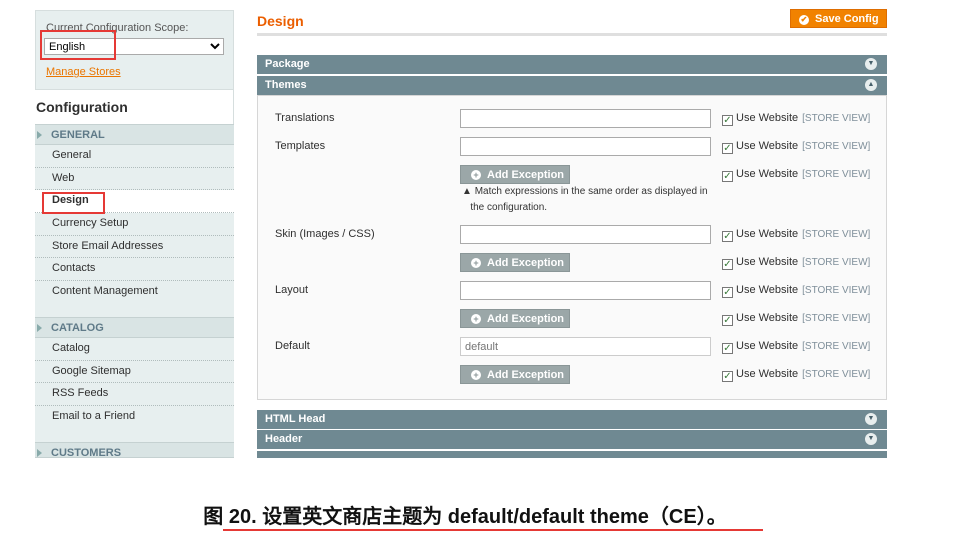  Describe the element at coordinates (838, 18) in the screenshot. I see `save-config-button: ✔ Save Config` at that location.